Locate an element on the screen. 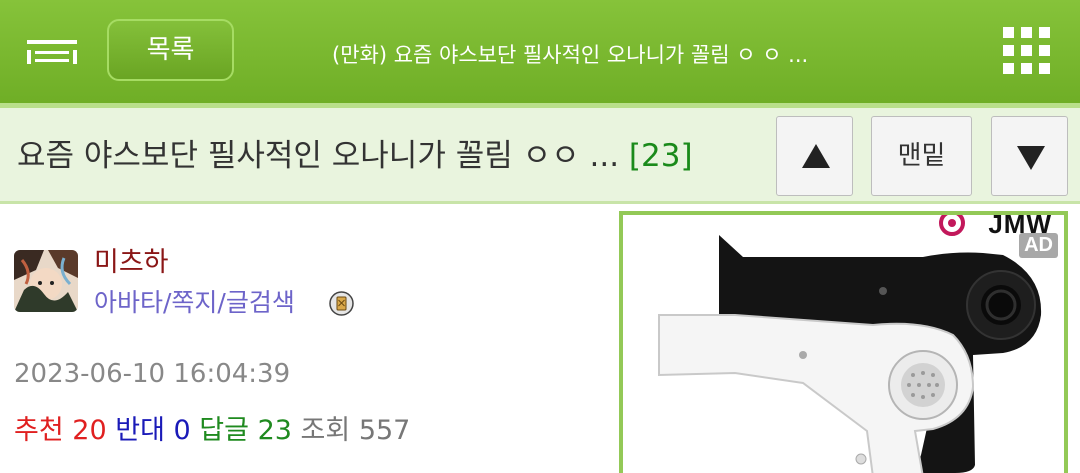 The image size is (1080, 473). post-stats: 추천 20 반대 0 답글 23 조회 557 is located at coordinates (212, 431).